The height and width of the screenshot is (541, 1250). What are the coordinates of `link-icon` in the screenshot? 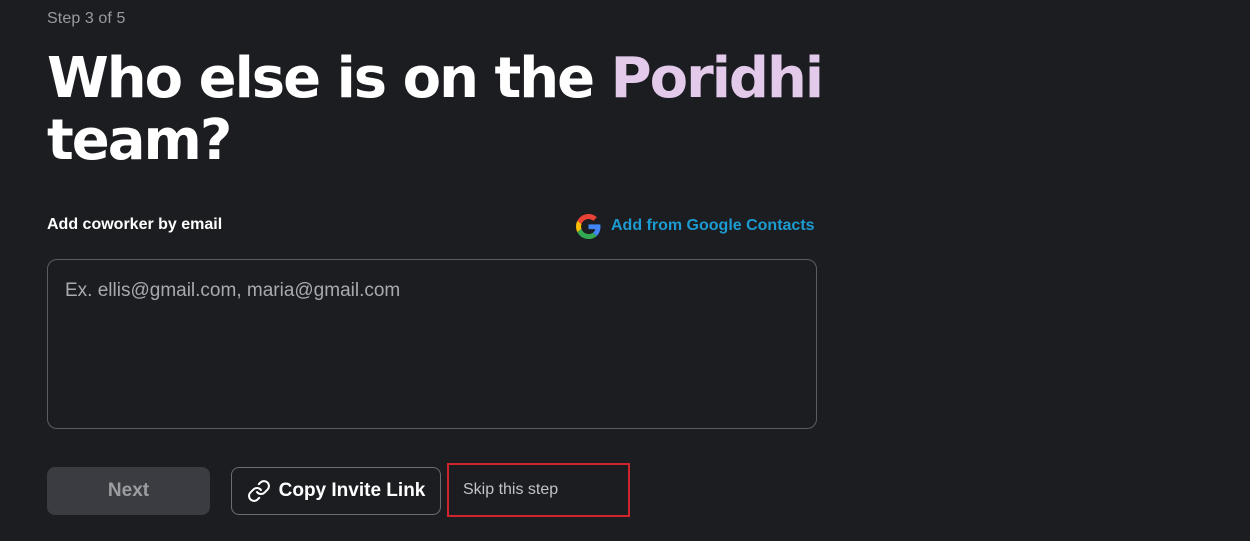 It's located at (258, 491).